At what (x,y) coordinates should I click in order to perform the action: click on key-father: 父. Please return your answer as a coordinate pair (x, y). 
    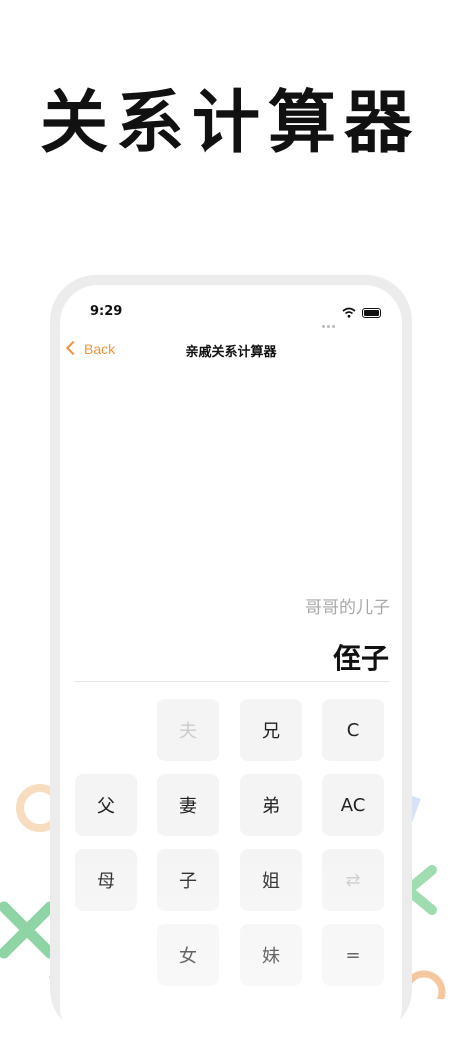
    Looking at the image, I should click on (106, 805).